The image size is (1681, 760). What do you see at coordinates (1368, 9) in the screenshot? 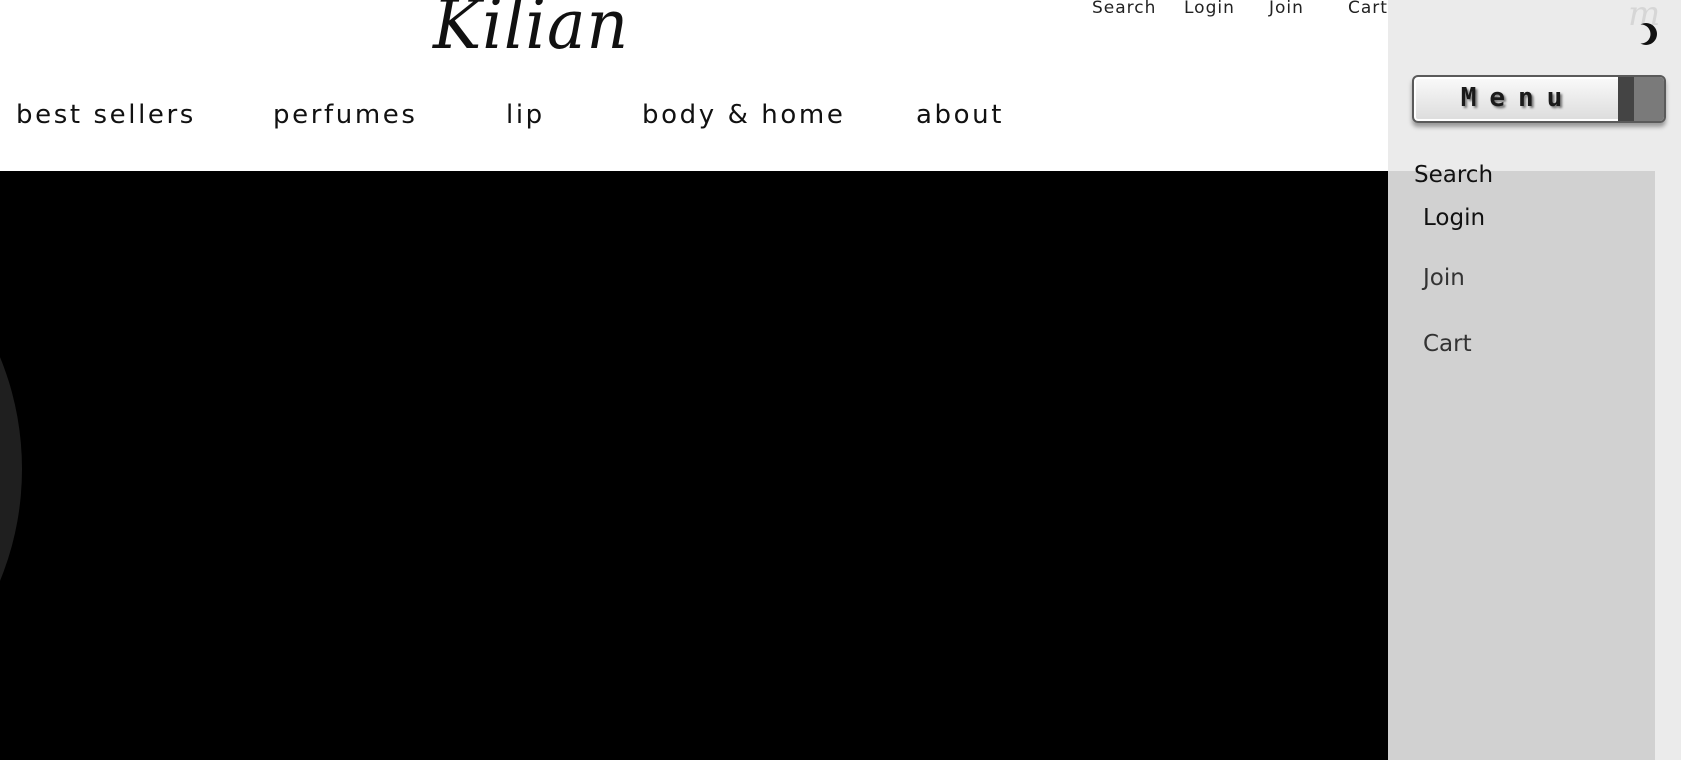
I see `utility-cart-link: Cart` at bounding box center [1368, 9].